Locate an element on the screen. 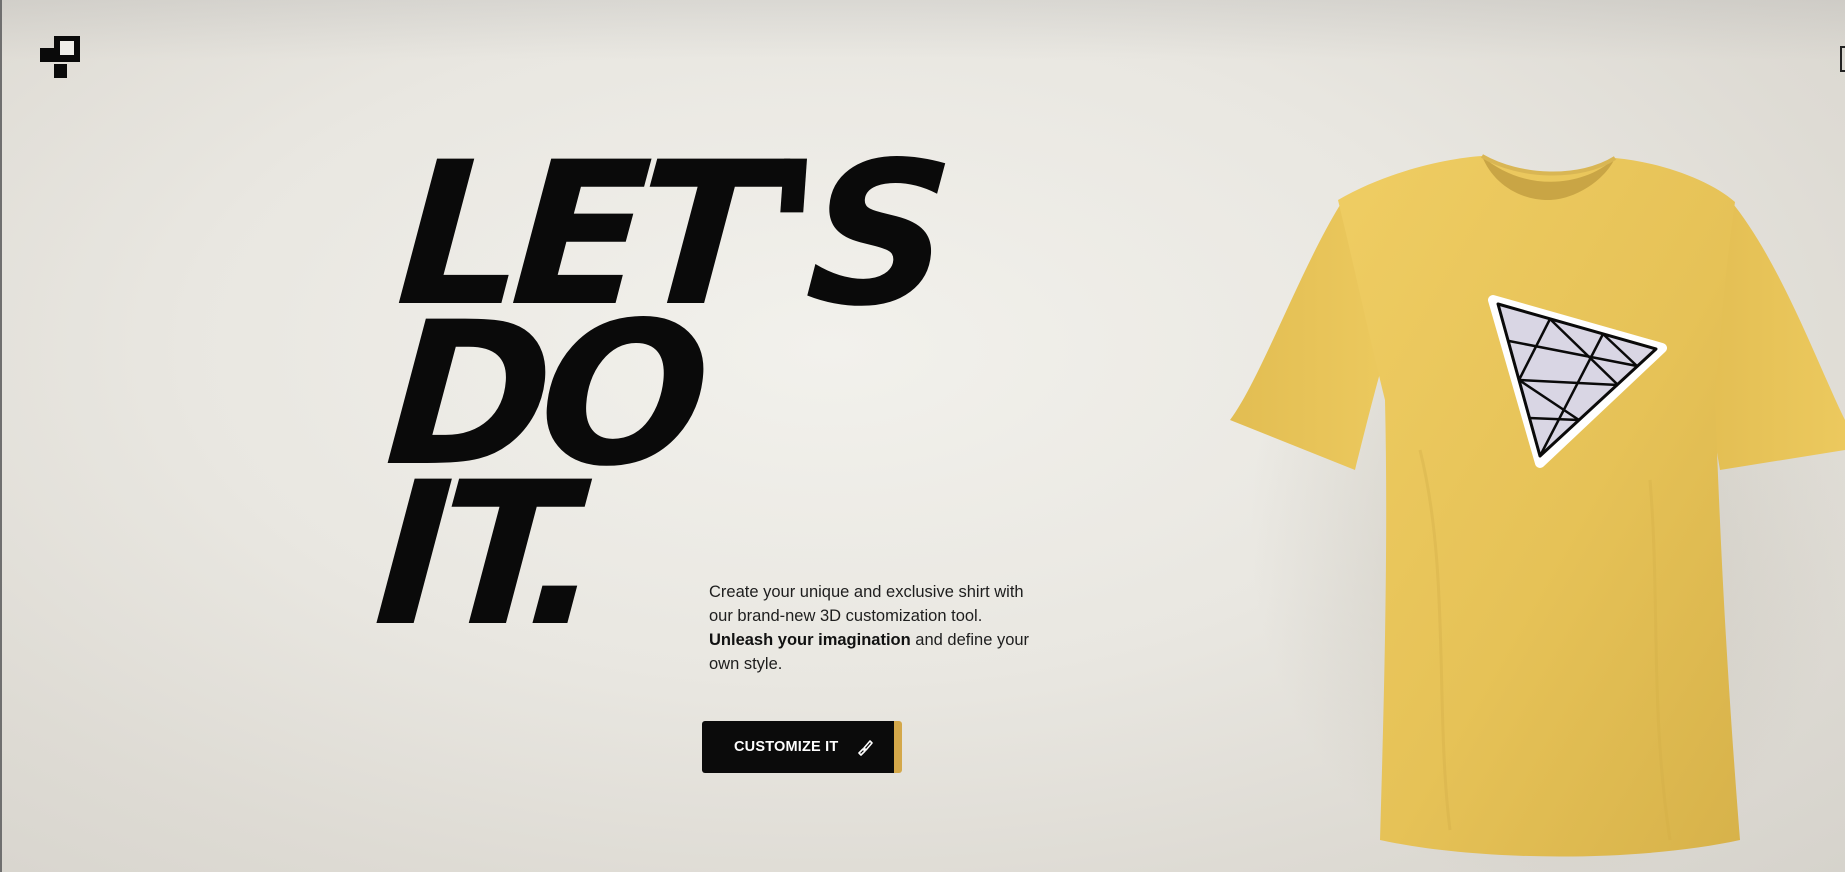 The image size is (1845, 872). customize-it-label: CUSTOMIZE IT is located at coordinates (786, 747).